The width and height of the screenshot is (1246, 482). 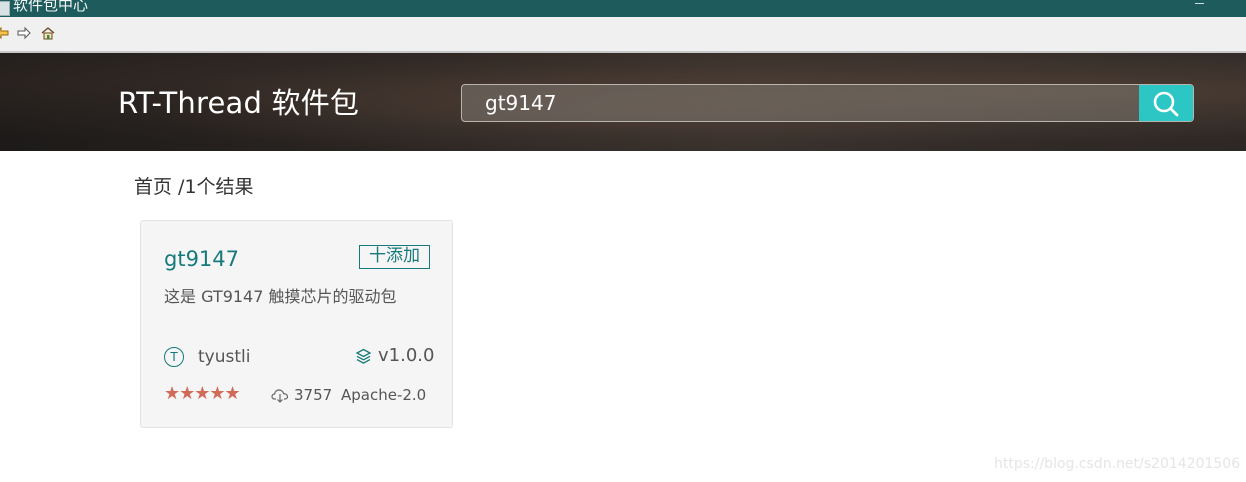 What do you see at coordinates (153, 187) in the screenshot?
I see `breadcrumb-home-link: 首页` at bounding box center [153, 187].